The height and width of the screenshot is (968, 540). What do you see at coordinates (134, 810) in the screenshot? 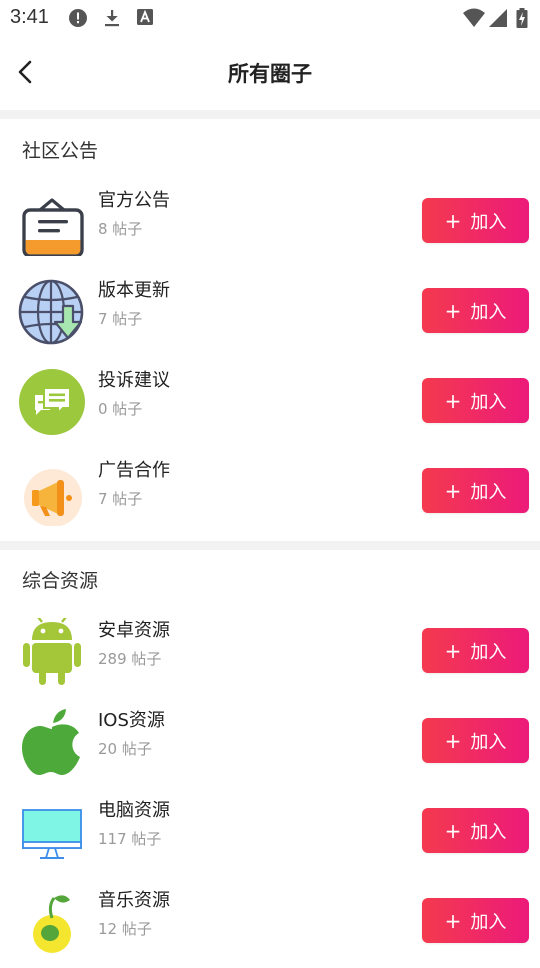
I see `circle-name: 电脑资源` at bounding box center [134, 810].